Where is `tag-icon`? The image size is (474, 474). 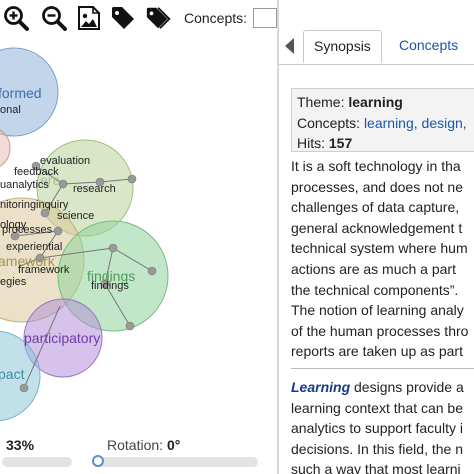 tag-icon is located at coordinates (123, 18).